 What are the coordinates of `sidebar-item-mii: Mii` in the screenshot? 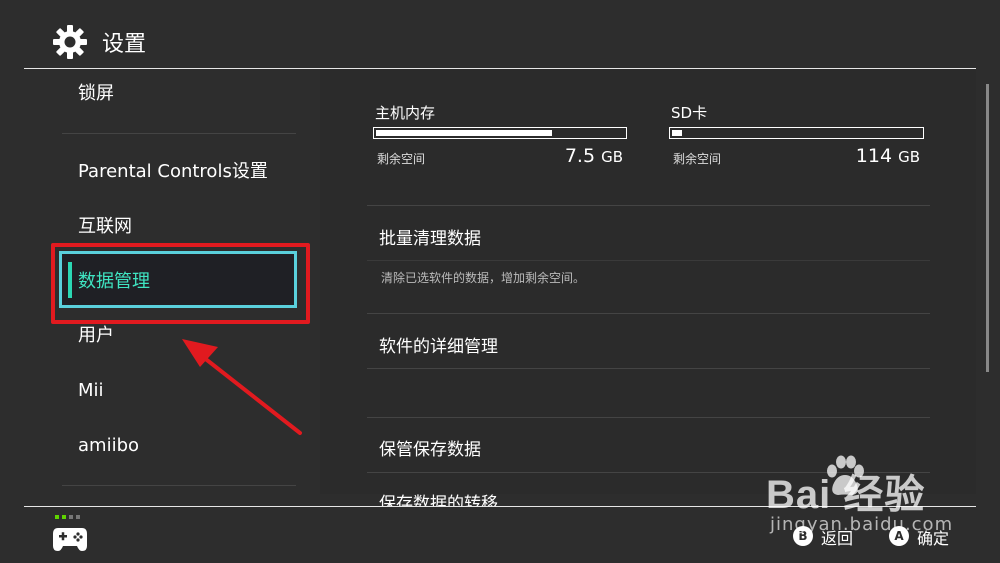 It's located at (91, 391).